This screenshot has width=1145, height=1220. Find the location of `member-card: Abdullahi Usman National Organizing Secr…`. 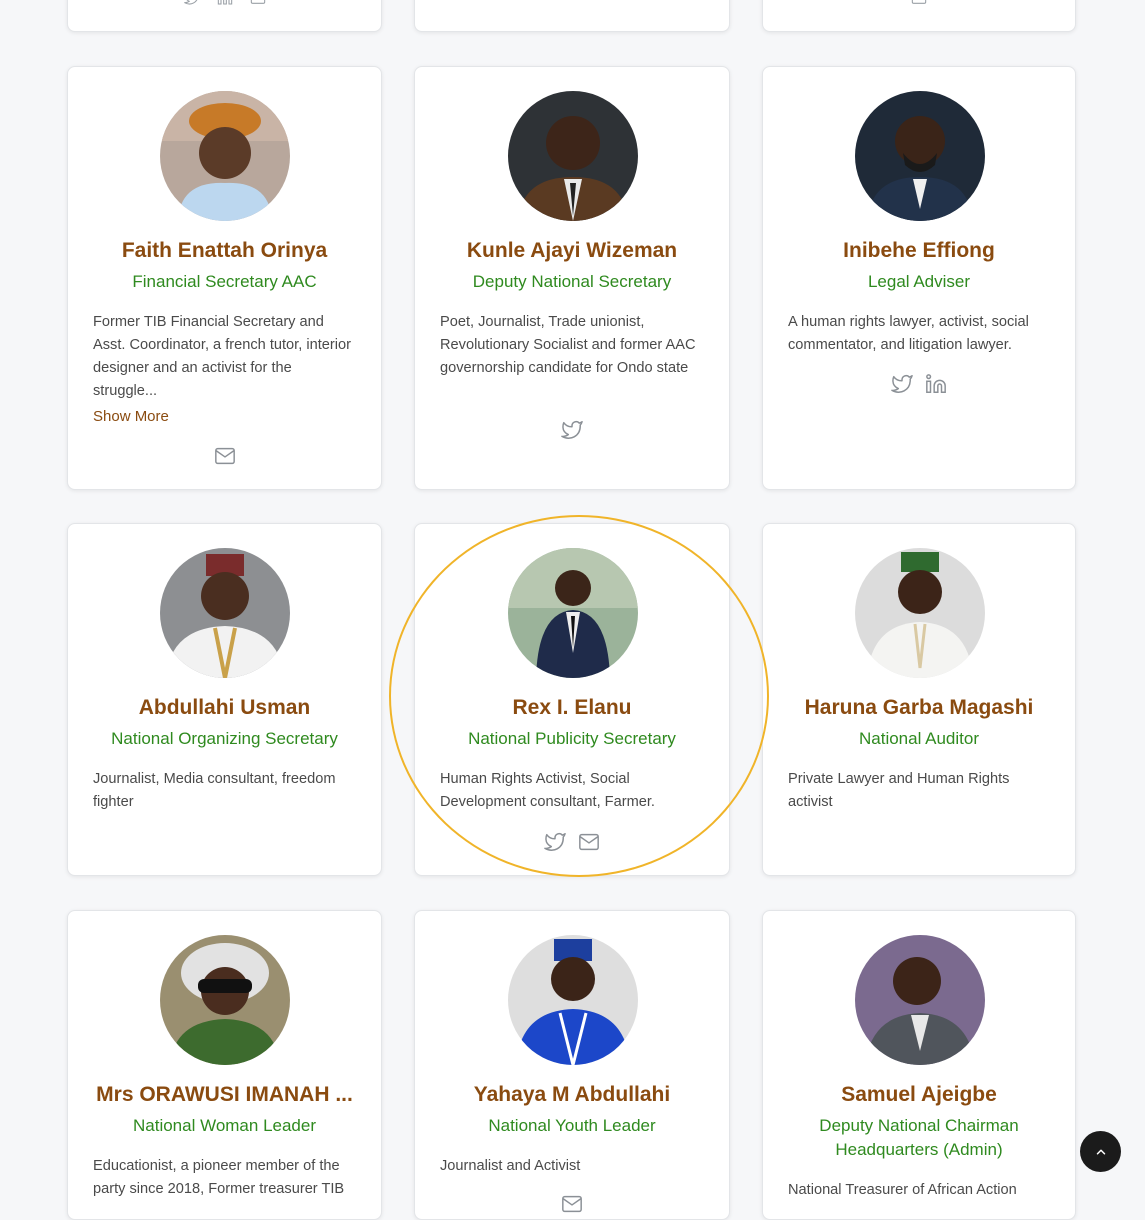

member-card: Abdullahi Usman National Organizing Secr… is located at coordinates (224, 699).